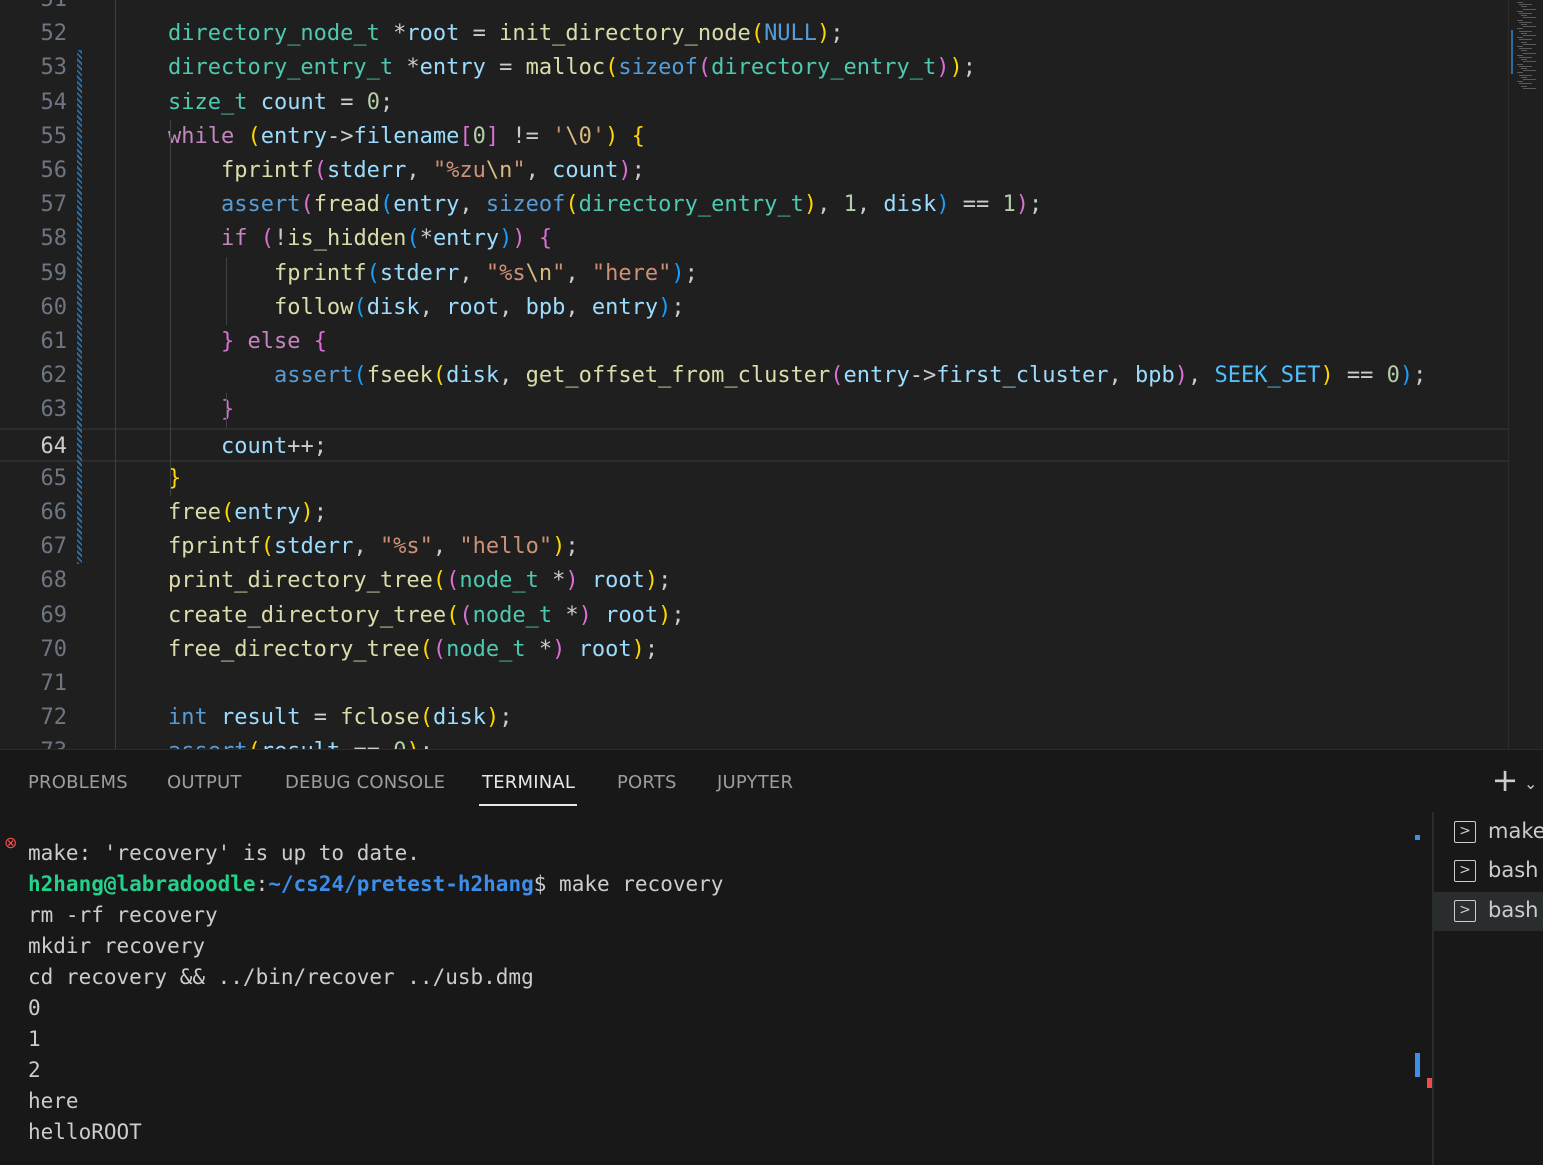 Image resolution: width=1543 pixels, height=1165 pixels. I want to click on code-text: fprintf(stderr, "%zu\n", count);, so click(380, 171).